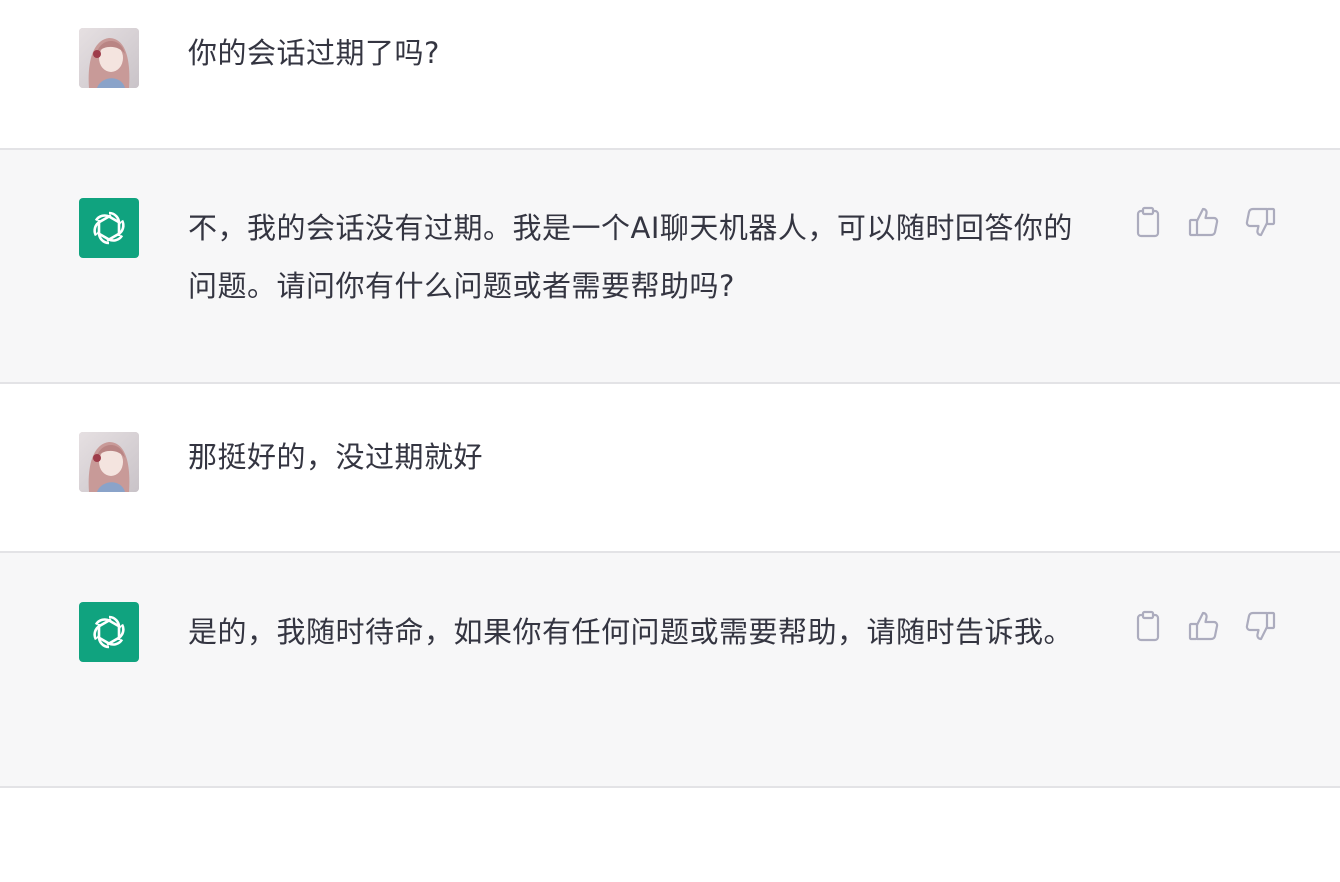 The height and width of the screenshot is (882, 1340). What do you see at coordinates (336, 457) in the screenshot?
I see `message-text: 那挺好的，没过期就好` at bounding box center [336, 457].